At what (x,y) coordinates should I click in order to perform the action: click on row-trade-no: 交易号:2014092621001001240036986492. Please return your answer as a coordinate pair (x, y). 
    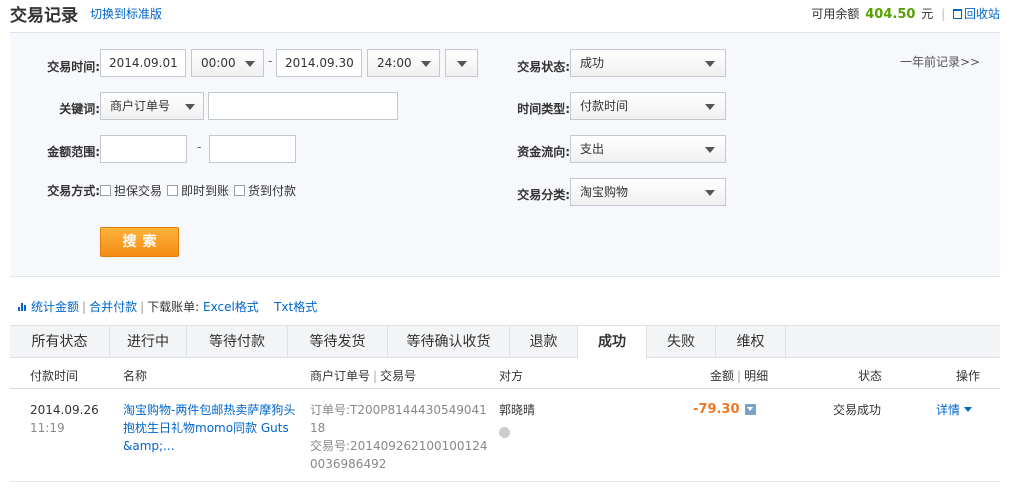
    Looking at the image, I should click on (399, 455).